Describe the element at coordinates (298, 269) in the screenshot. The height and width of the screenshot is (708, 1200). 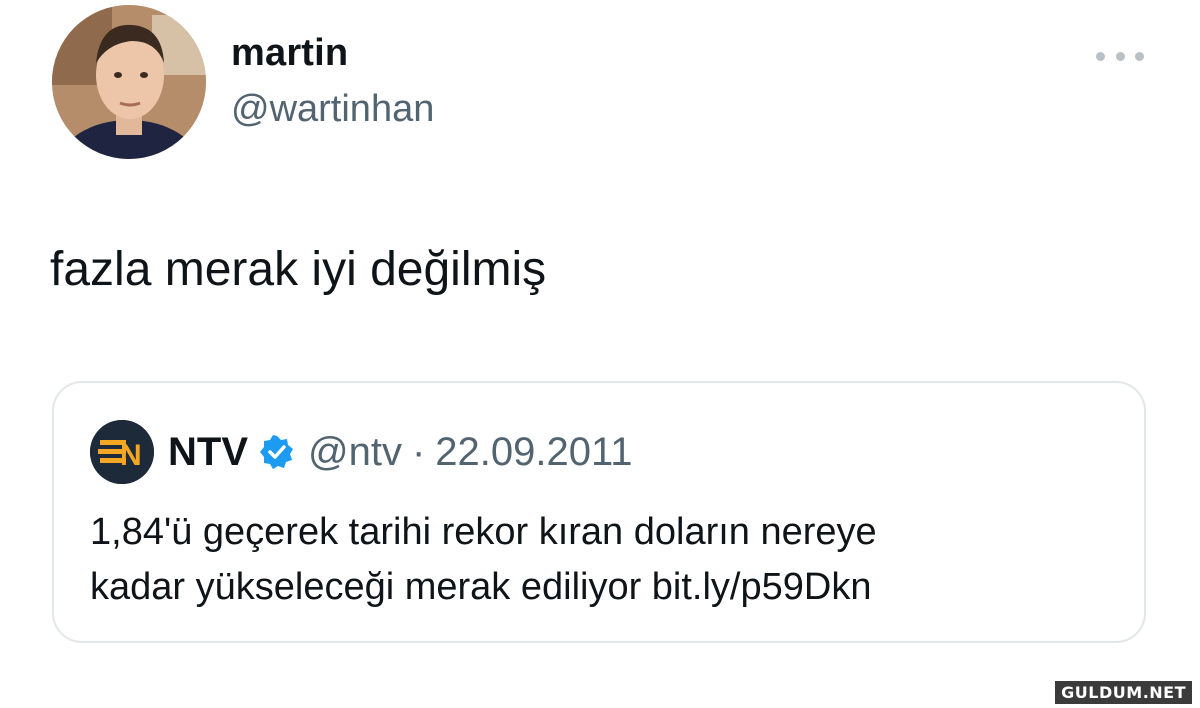
I see `tweet-text: fazla merak iyi değilmiş` at that location.